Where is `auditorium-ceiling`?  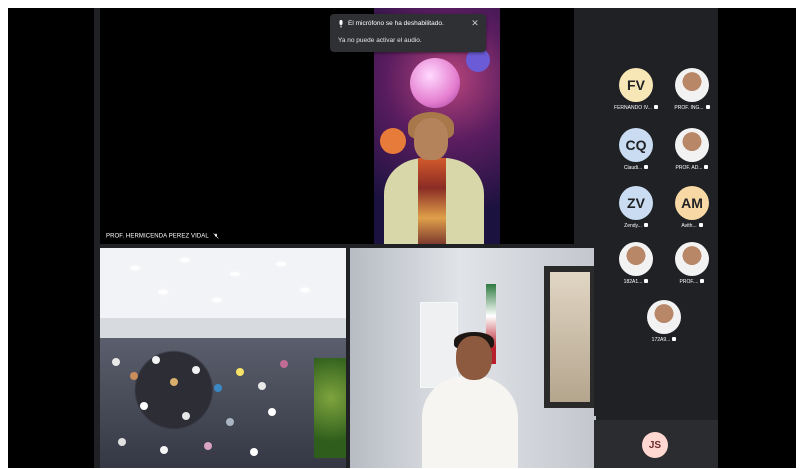 auditorium-ceiling is located at coordinates (223, 283).